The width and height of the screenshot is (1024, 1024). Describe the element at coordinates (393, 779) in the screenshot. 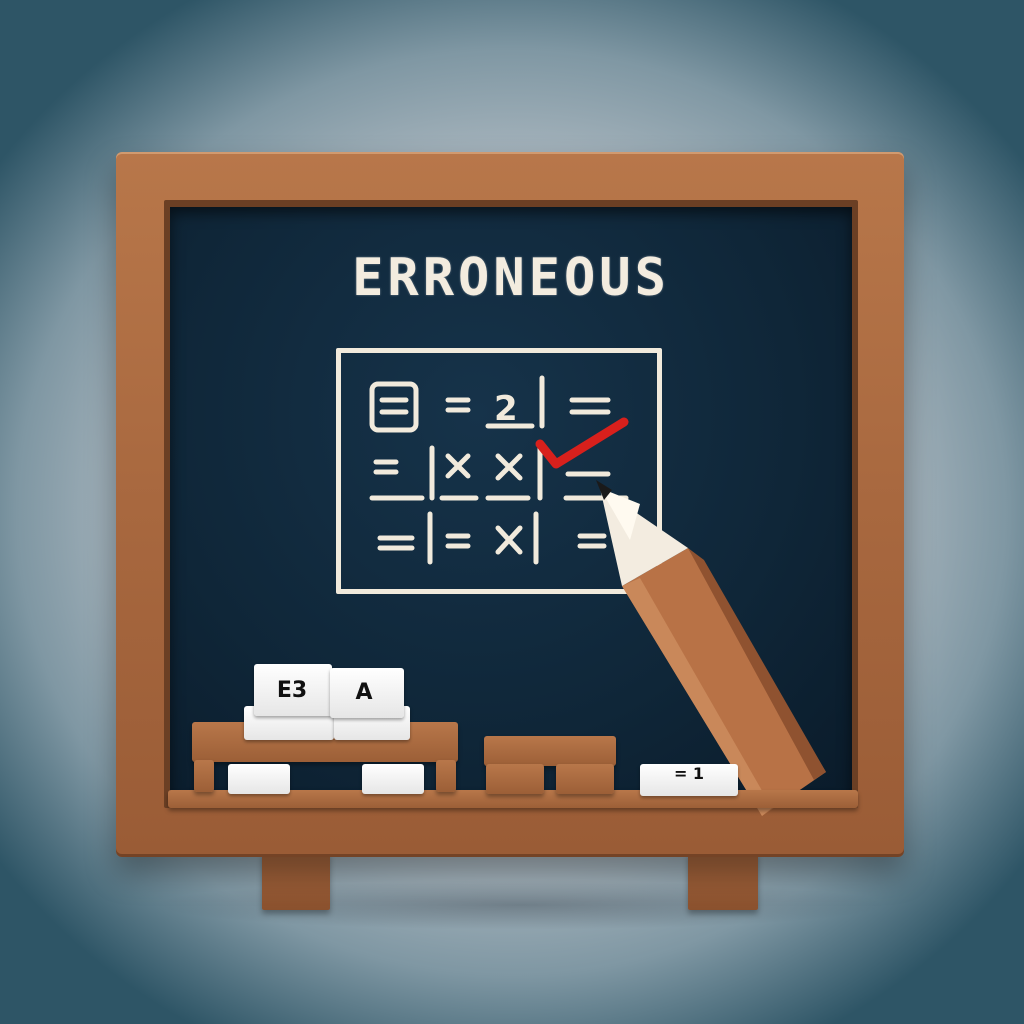

I see `eraser-under-right` at that location.